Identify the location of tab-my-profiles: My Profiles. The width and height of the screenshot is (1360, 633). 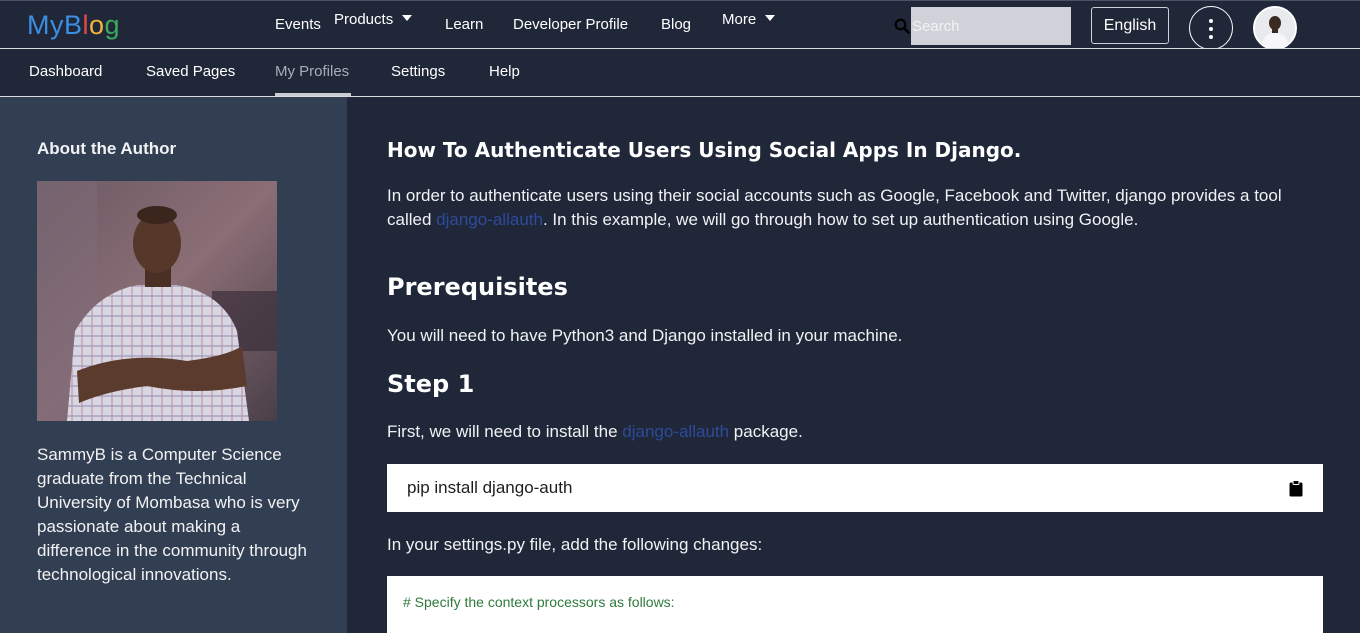
(312, 71).